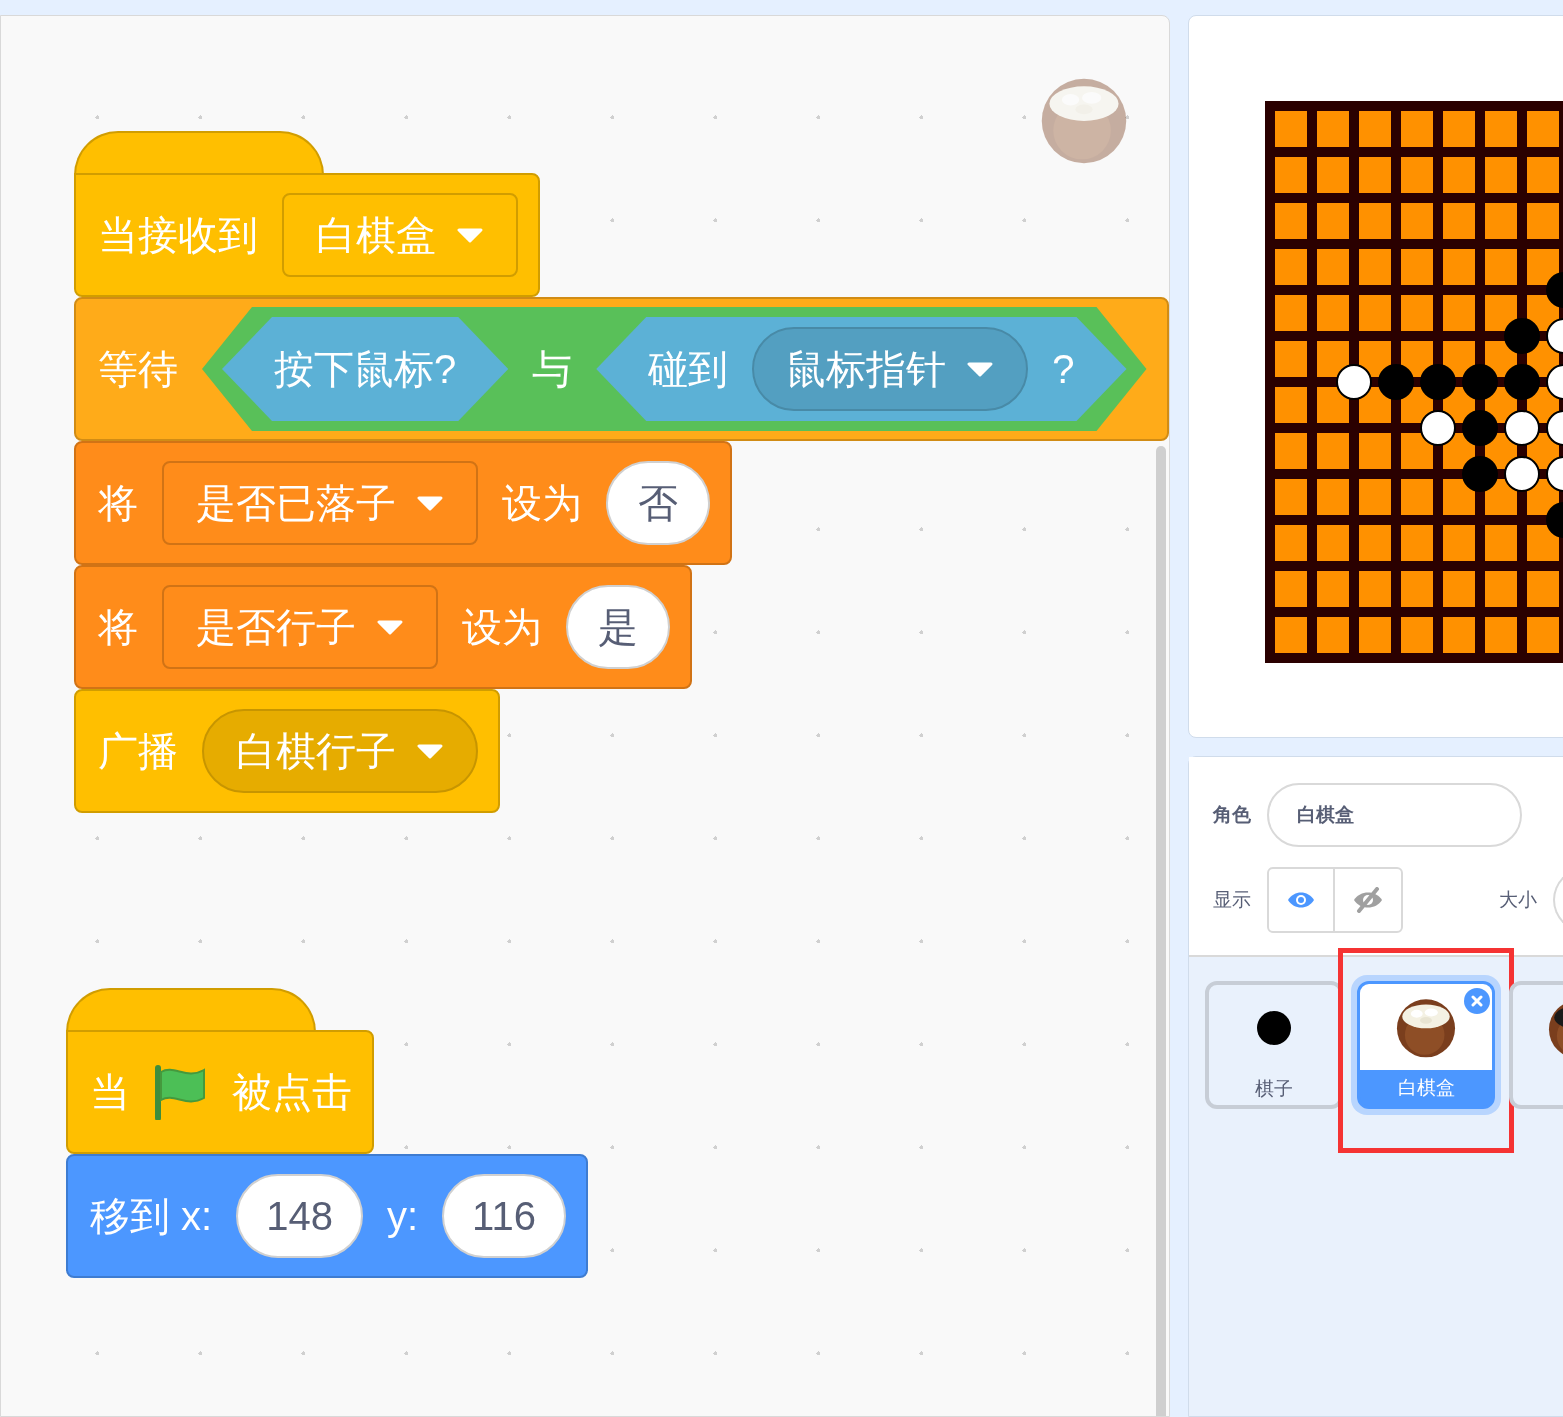 The width and height of the screenshot is (1563, 1417). I want to click on sprite-card: 白棋盒, so click(1426, 1045).